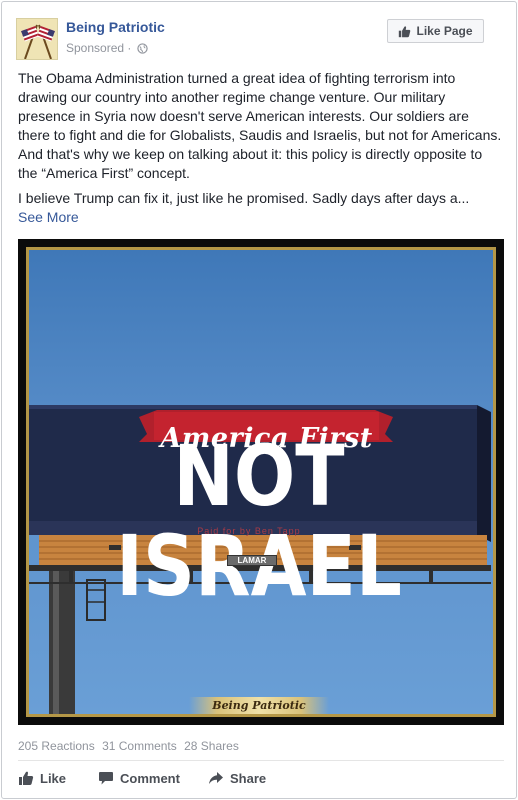 This screenshot has height=800, width=518. What do you see at coordinates (248, 778) in the screenshot?
I see `share-label: Share` at bounding box center [248, 778].